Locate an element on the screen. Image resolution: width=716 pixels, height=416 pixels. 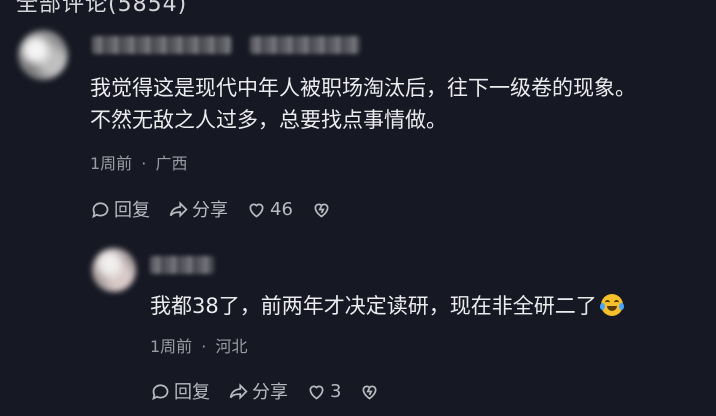
comment-meta: 1周前 · 河北 is located at coordinates (198, 345).